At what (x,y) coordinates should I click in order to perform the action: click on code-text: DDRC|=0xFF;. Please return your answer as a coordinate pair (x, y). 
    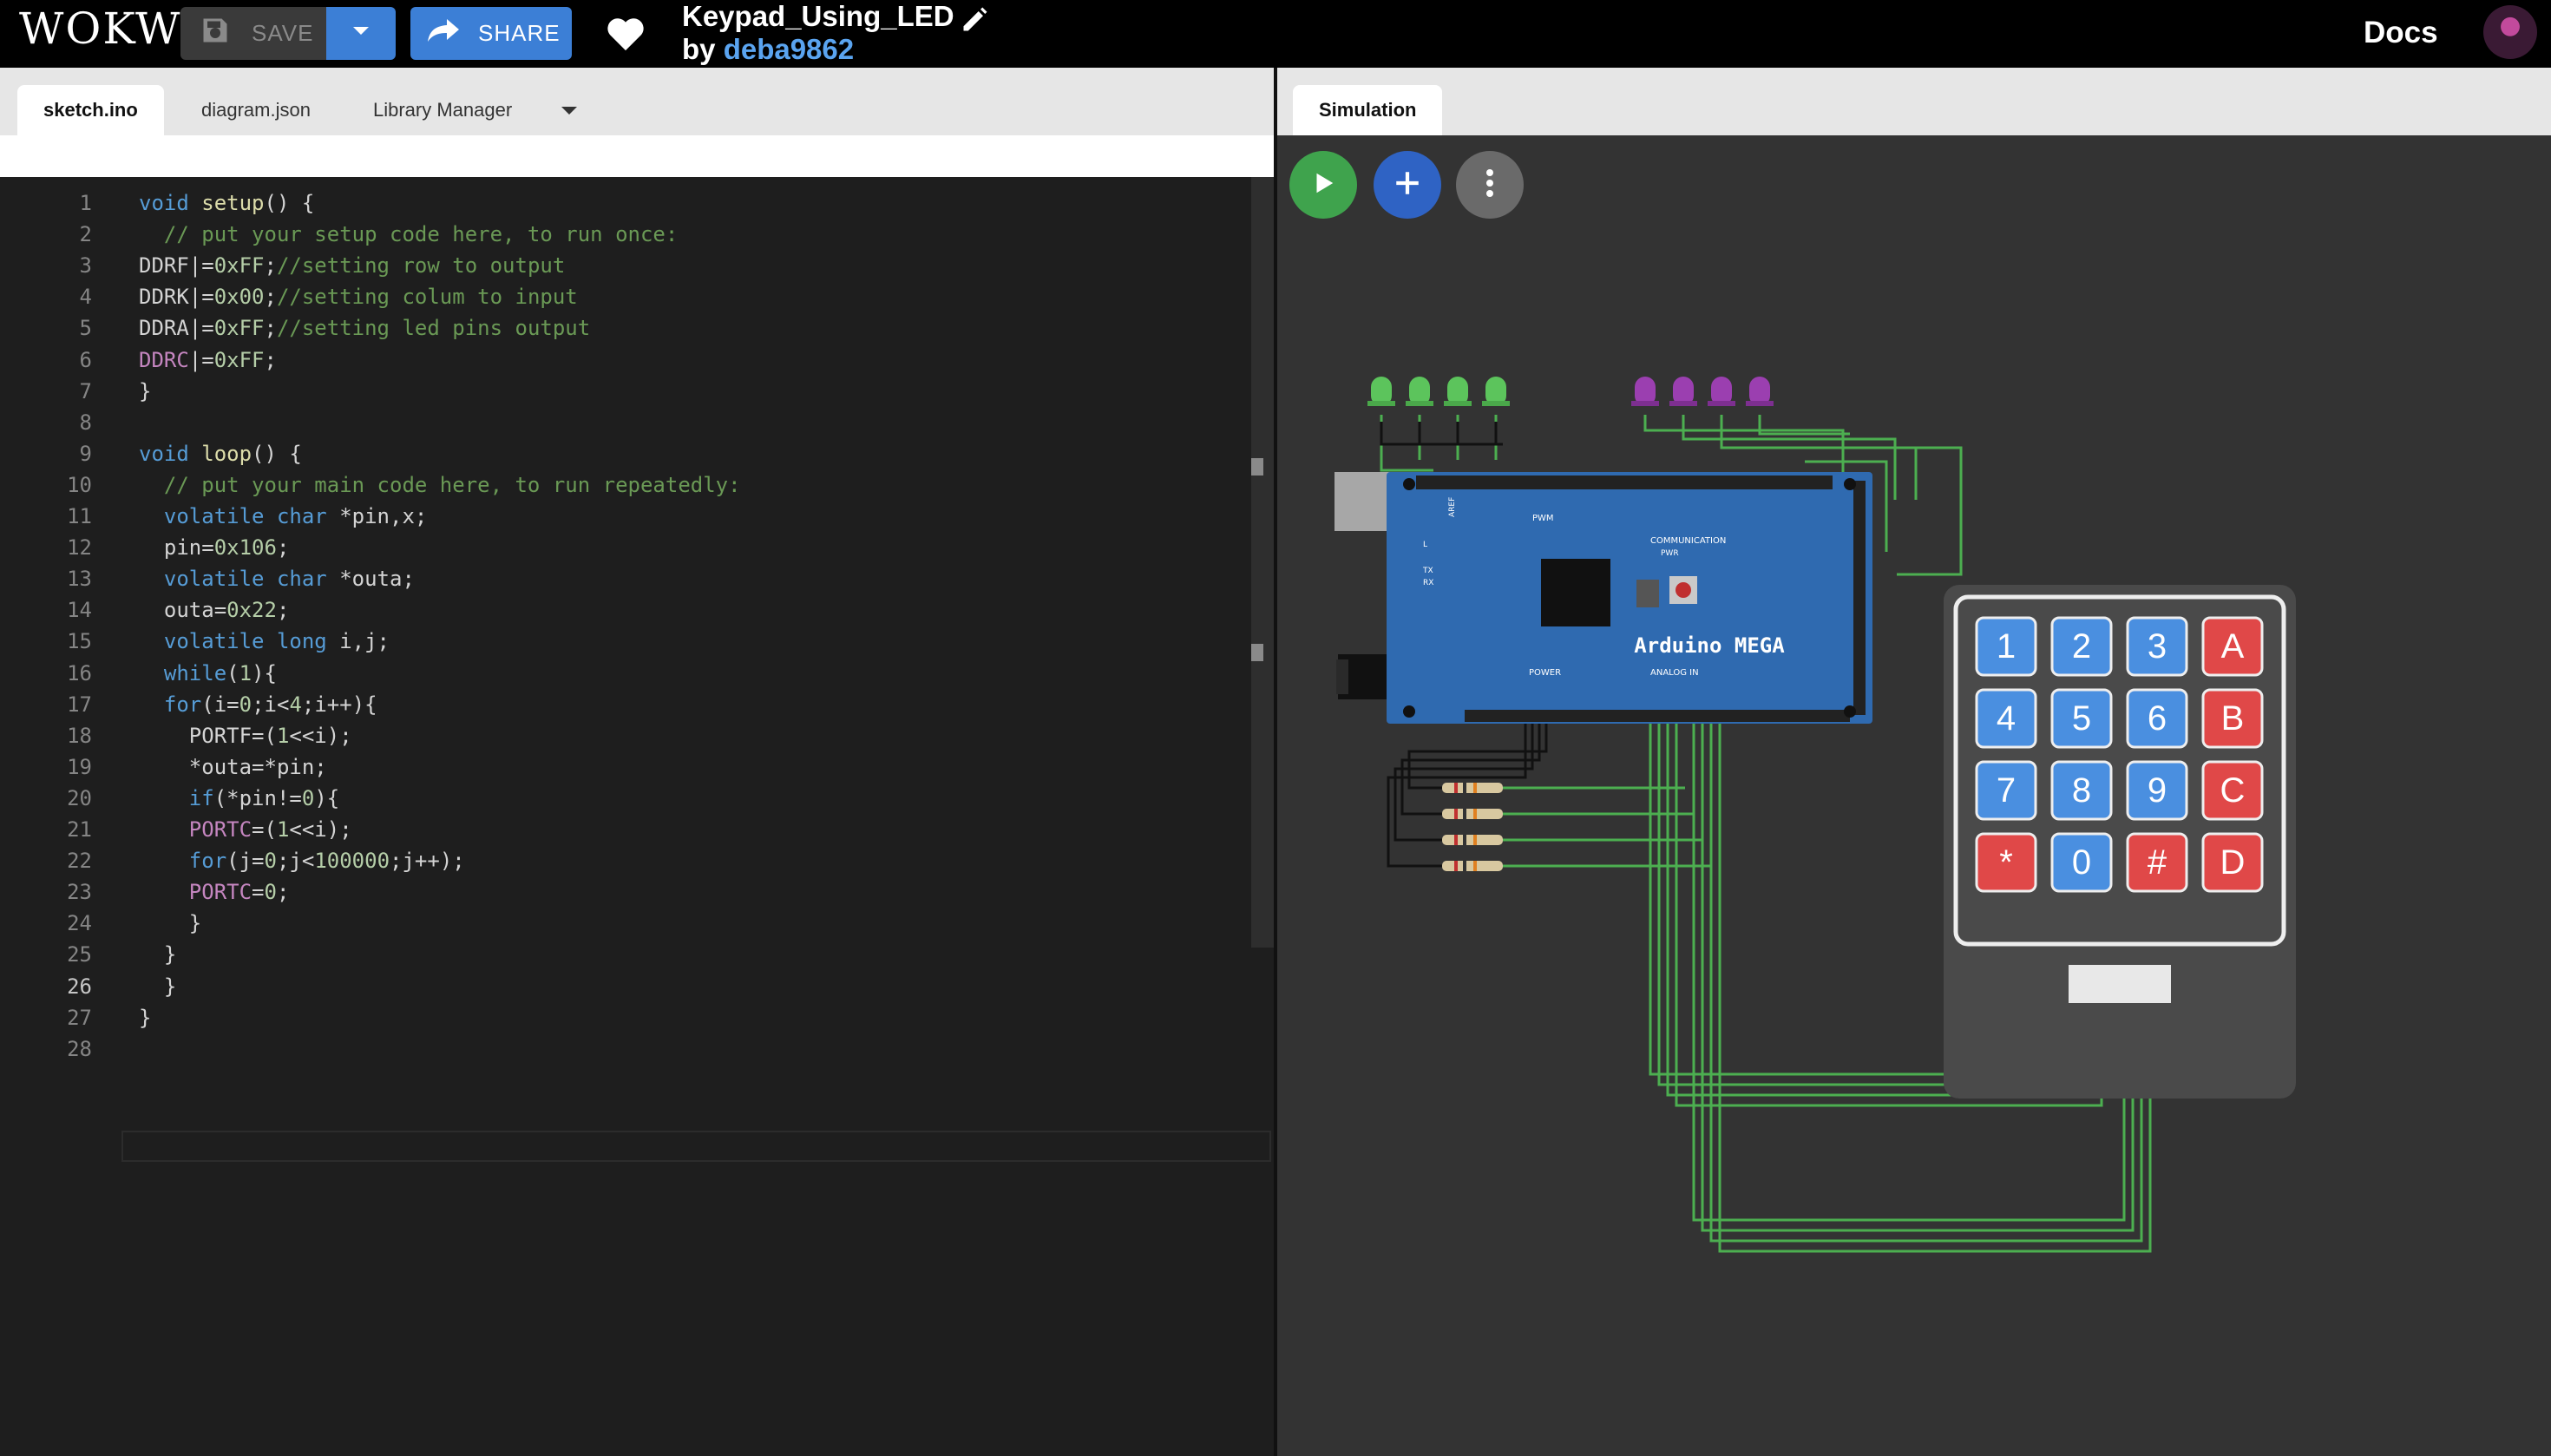
    Looking at the image, I should click on (208, 359).